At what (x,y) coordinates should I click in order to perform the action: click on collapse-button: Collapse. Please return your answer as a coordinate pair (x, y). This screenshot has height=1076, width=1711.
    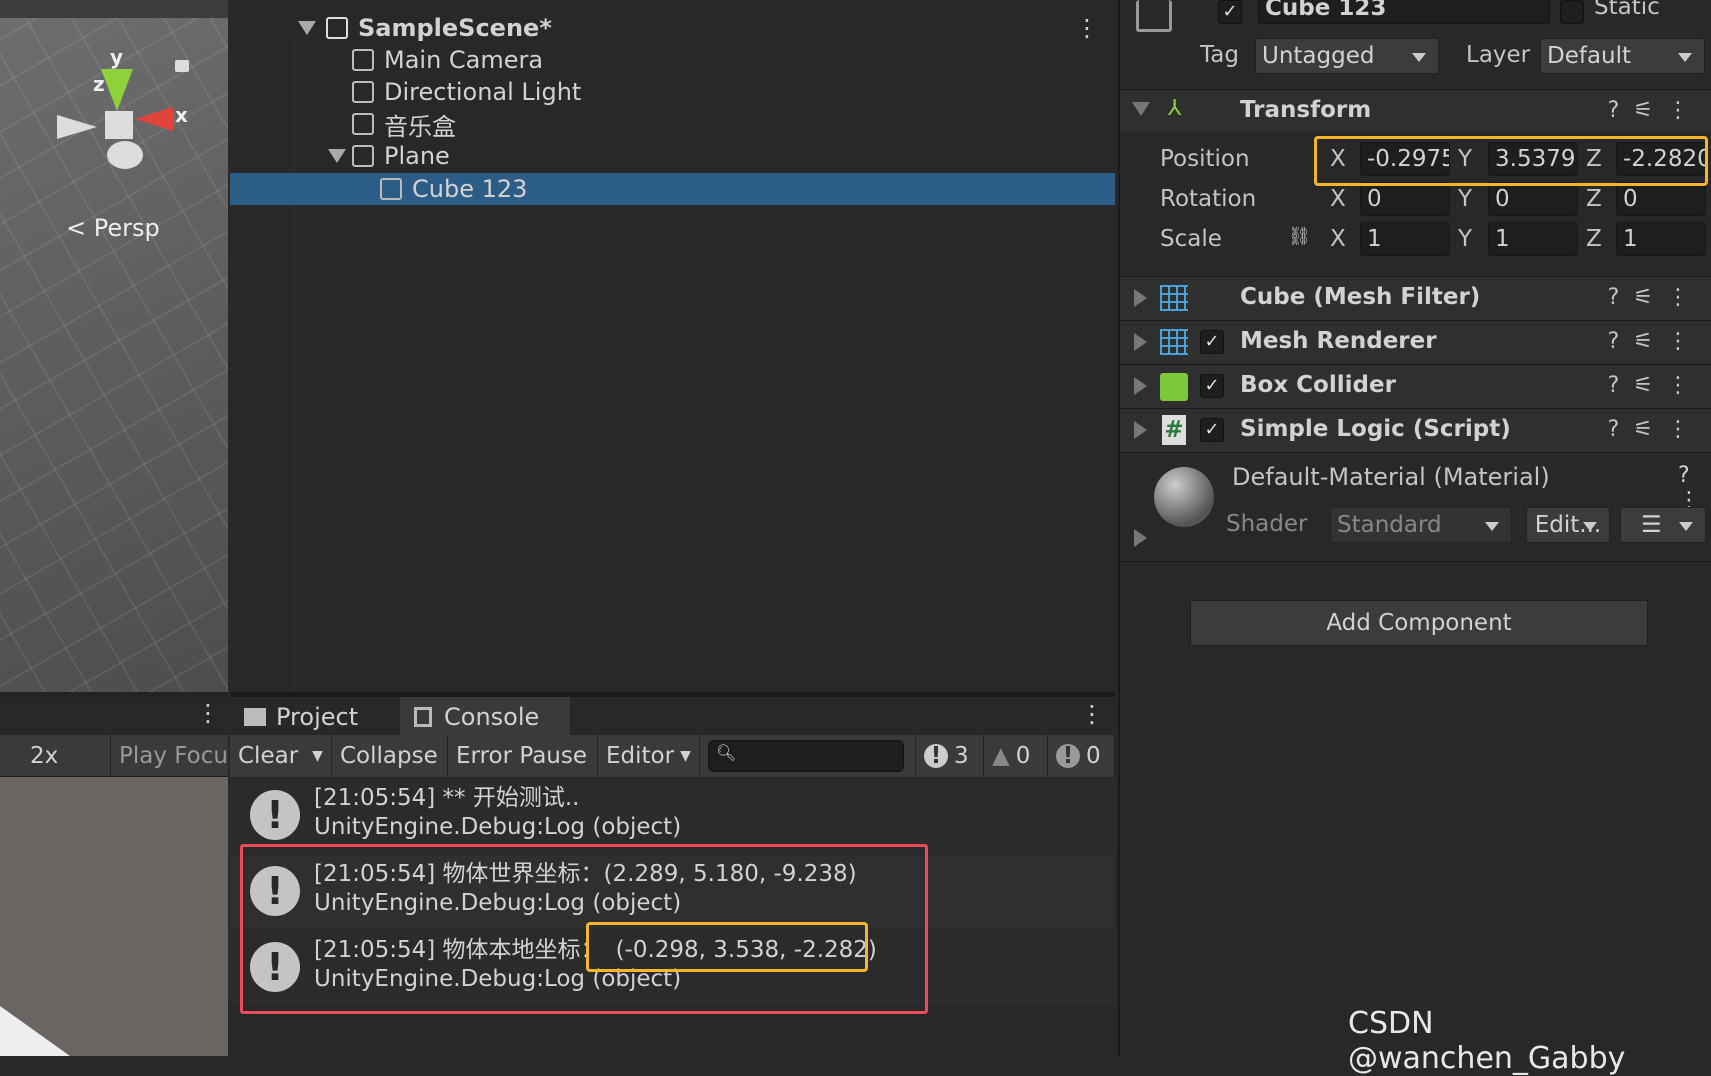
    Looking at the image, I should click on (390, 756).